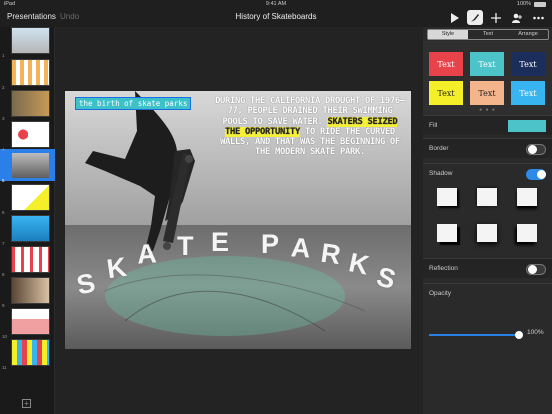  Describe the element at coordinates (540, 4) in the screenshot. I see `battery-icon` at that location.